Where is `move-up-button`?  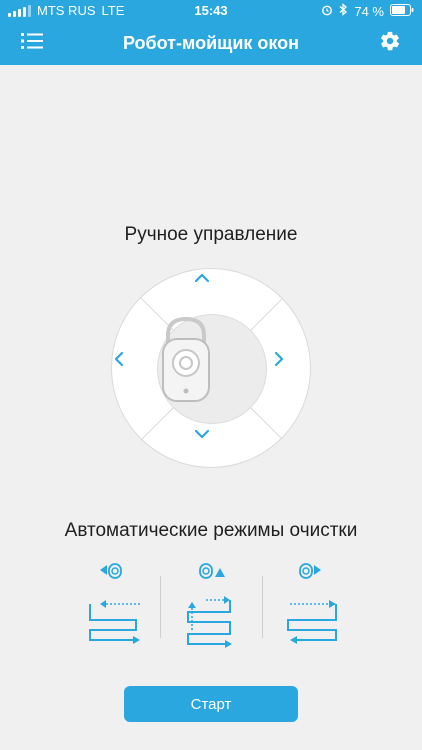 move-up-button is located at coordinates (212, 291).